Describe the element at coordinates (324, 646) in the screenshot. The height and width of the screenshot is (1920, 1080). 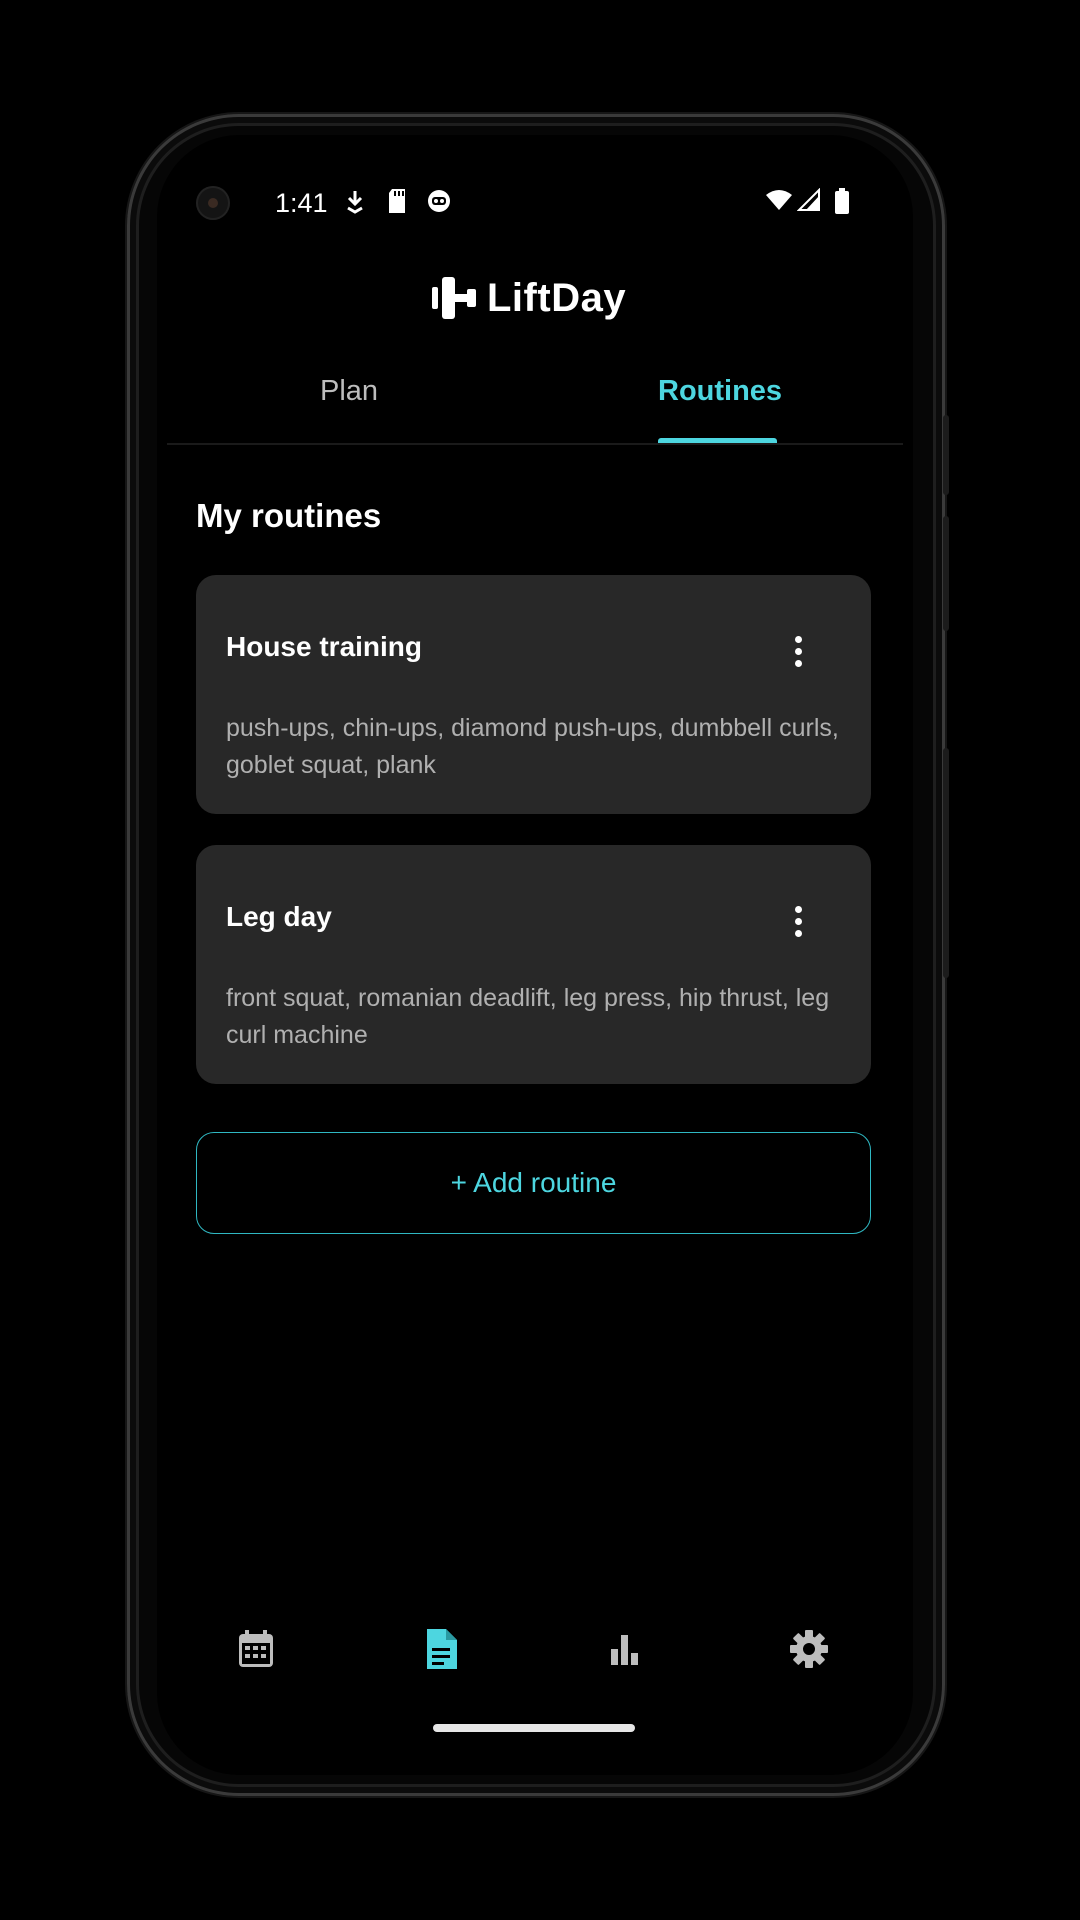
I see `routine-title: House training` at that location.